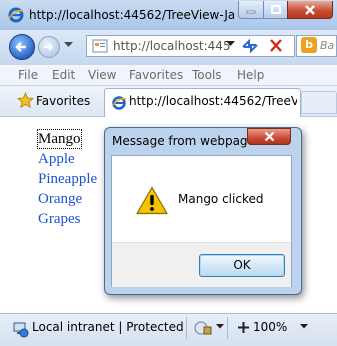  Describe the element at coordinates (183, 141) in the screenshot. I see `dialog-title: Message from webpage` at that location.